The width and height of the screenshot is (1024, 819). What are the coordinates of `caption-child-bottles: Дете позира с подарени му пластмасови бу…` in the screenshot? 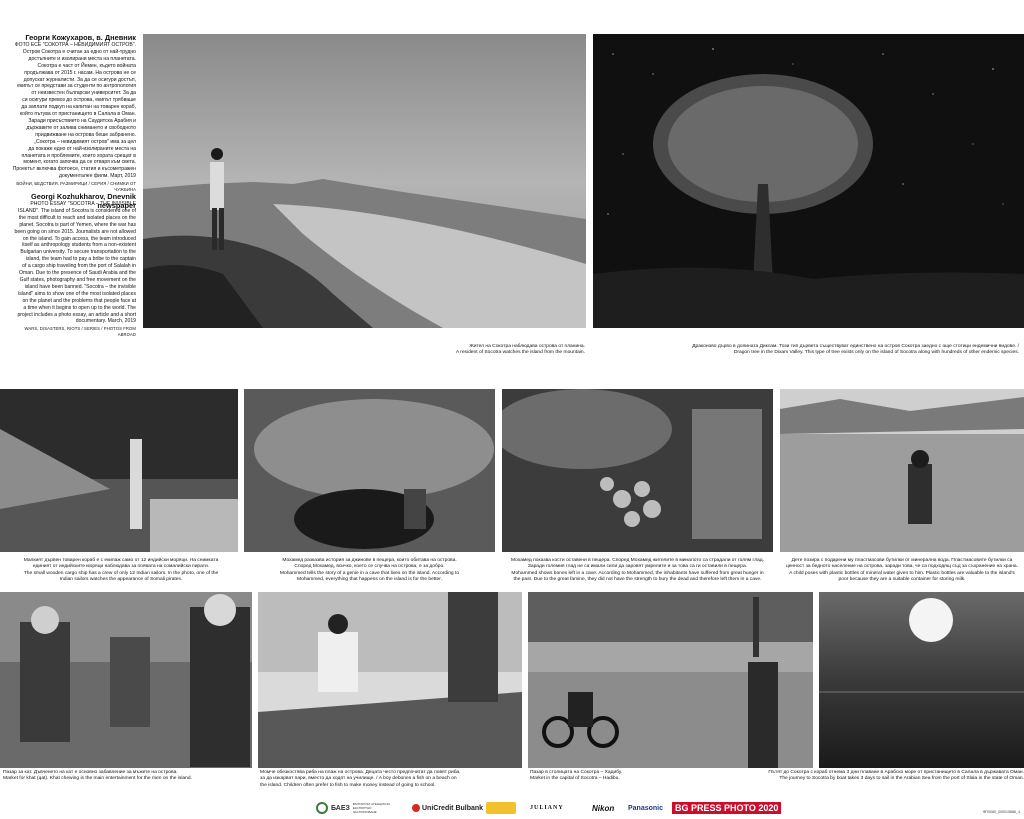 It's located at (902, 571).